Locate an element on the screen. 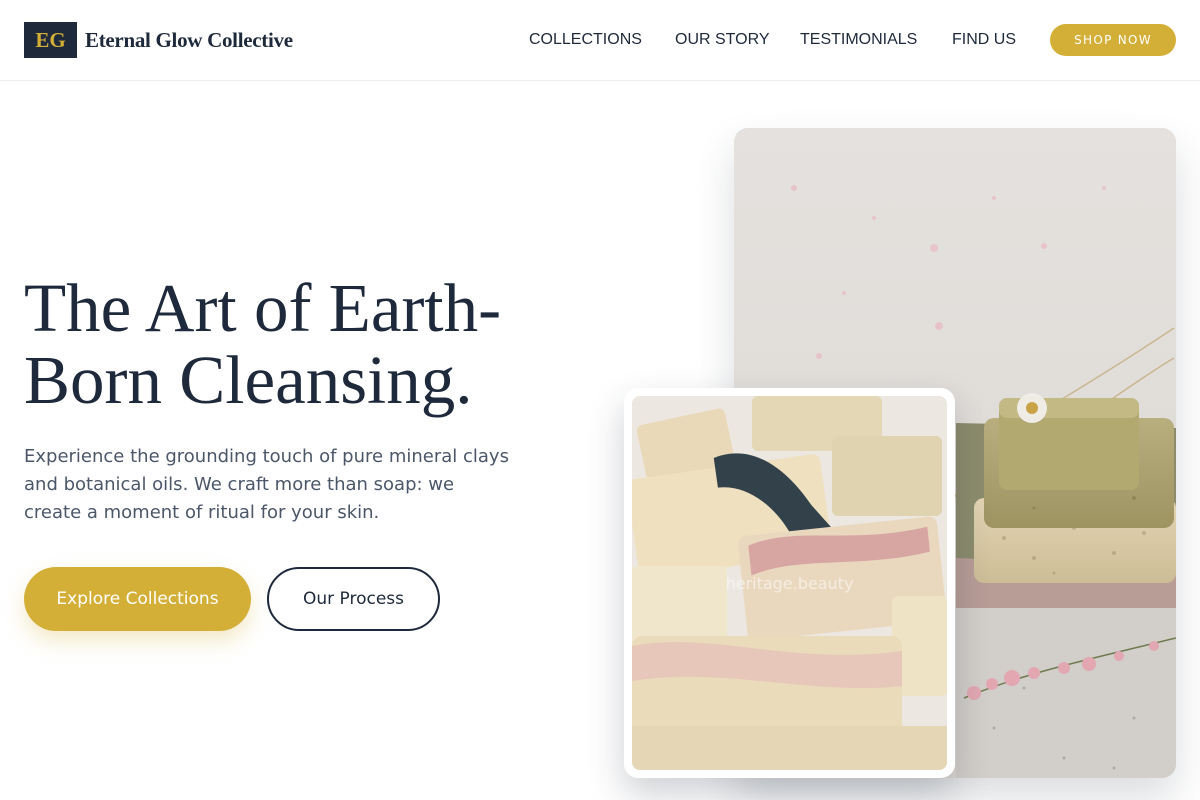 The width and height of the screenshot is (1200, 800). inset-image-soap-bars: heritage.beauty is located at coordinates (789, 583).